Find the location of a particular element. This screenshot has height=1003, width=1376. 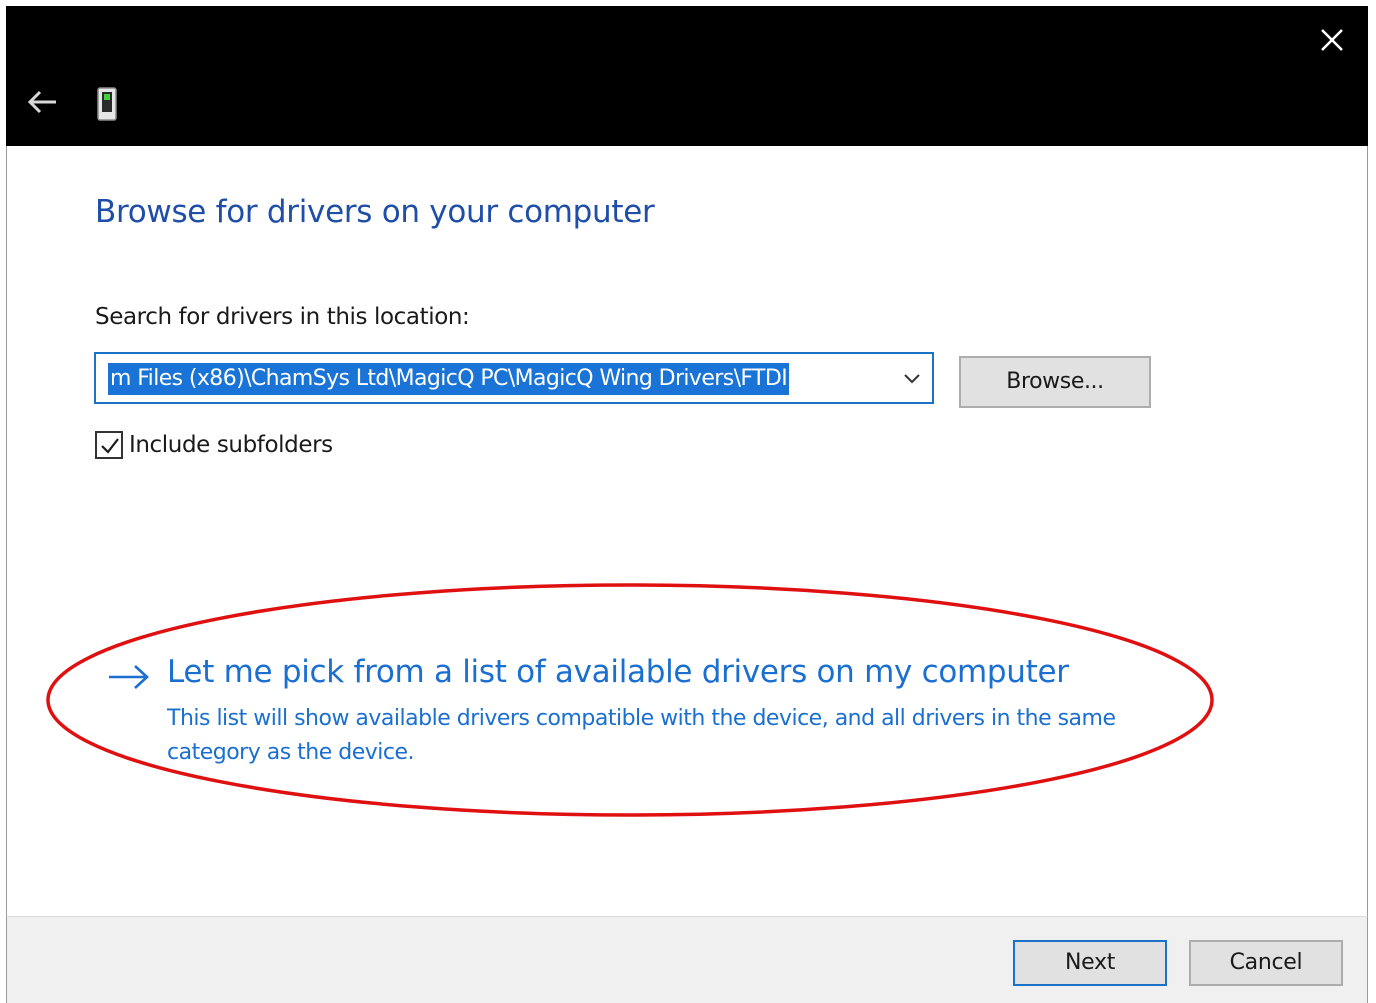

close-icon is located at coordinates (1332, 40).